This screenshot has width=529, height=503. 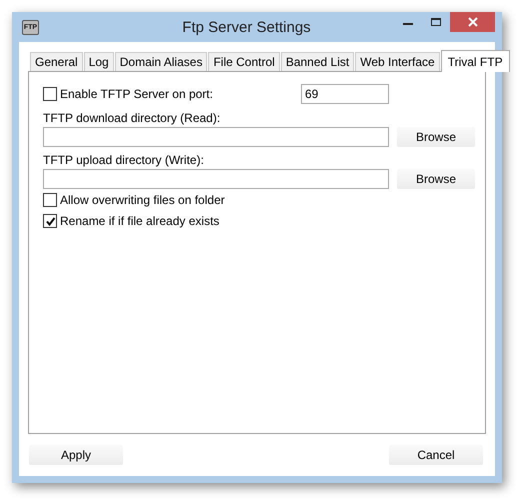 What do you see at coordinates (136, 94) in the screenshot?
I see `checkbox-label: Enable TFTP Server on port:` at bounding box center [136, 94].